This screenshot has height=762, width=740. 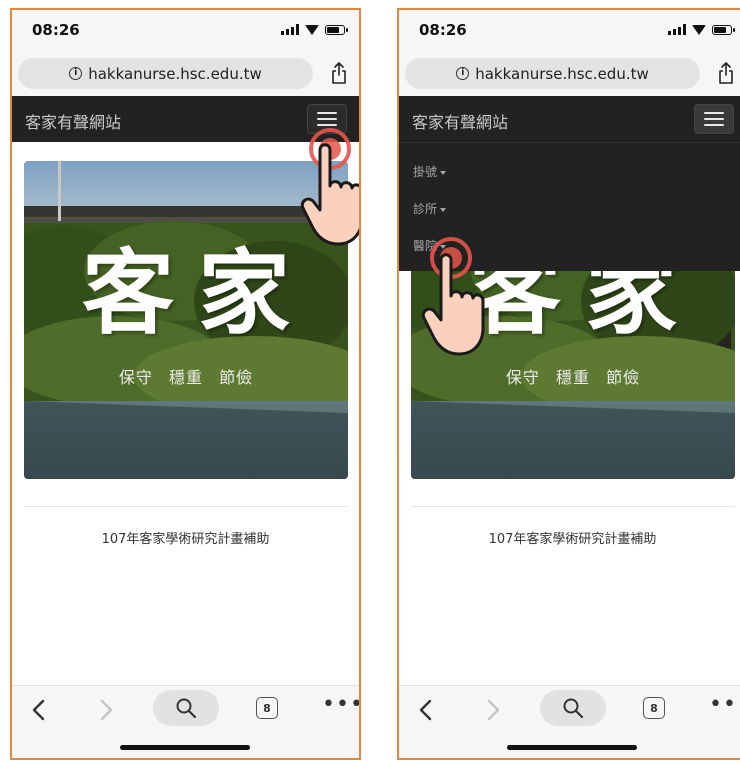 I want to click on menu-item-registration: 掛號, so click(x=430, y=171).